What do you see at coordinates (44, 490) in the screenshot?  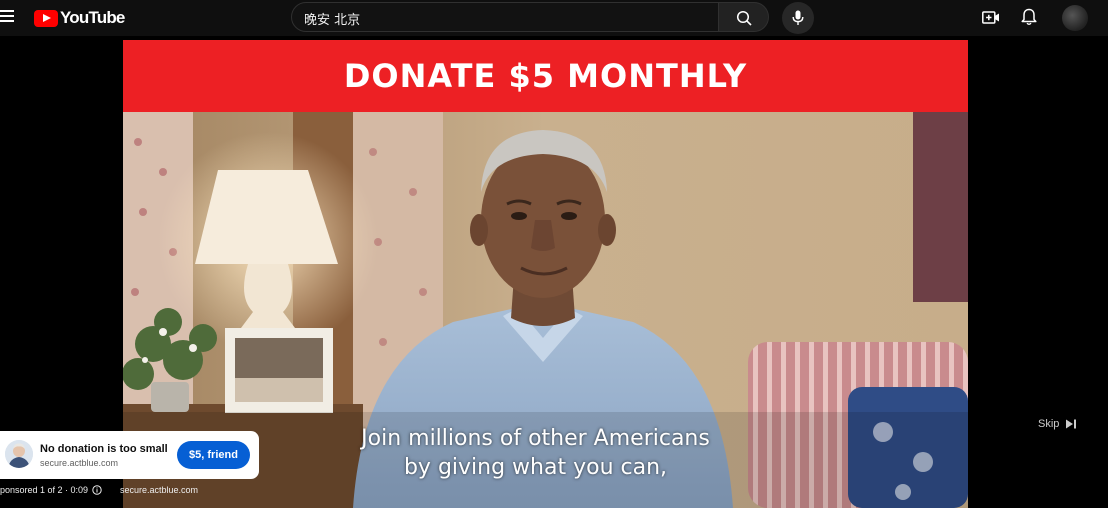 I see `ad-status-text: ponsored 1 of 2 · 0:09` at bounding box center [44, 490].